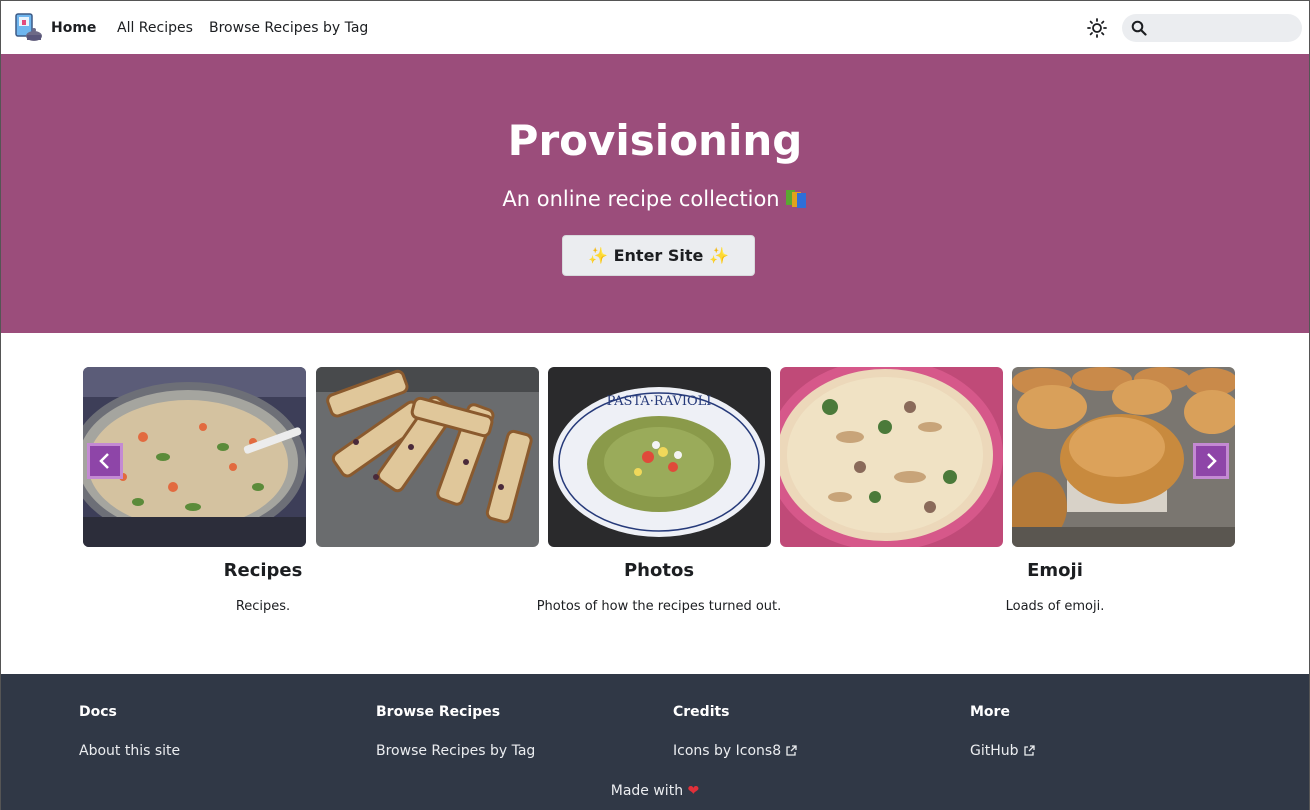  I want to click on nav-home: Home, so click(73, 28).